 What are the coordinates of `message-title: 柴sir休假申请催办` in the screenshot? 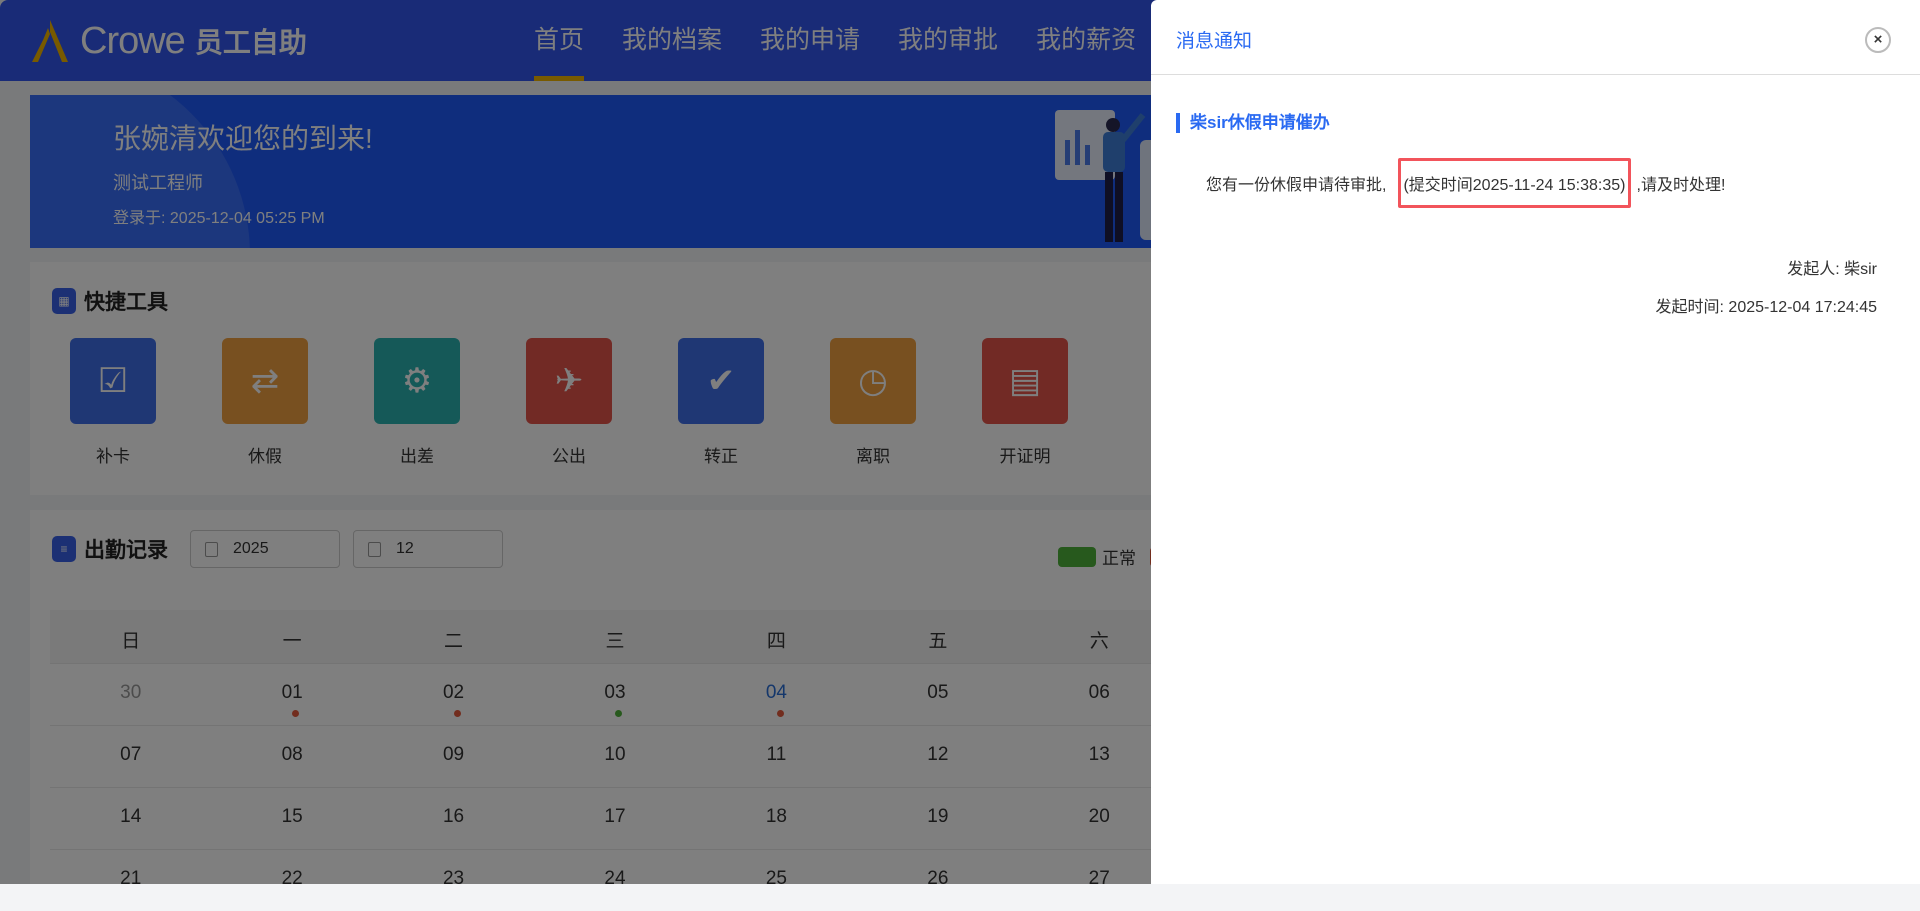 It's located at (1253, 123).